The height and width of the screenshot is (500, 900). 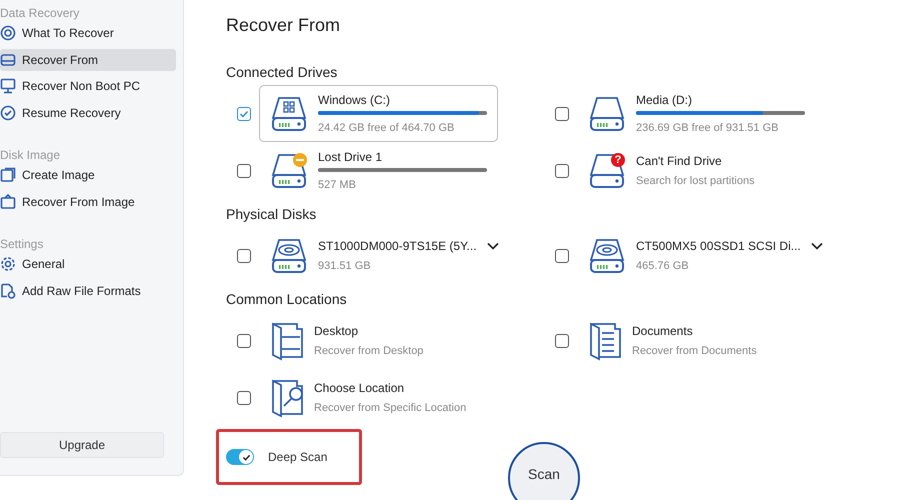 I want to click on deep-scan-toggle, so click(x=240, y=457).